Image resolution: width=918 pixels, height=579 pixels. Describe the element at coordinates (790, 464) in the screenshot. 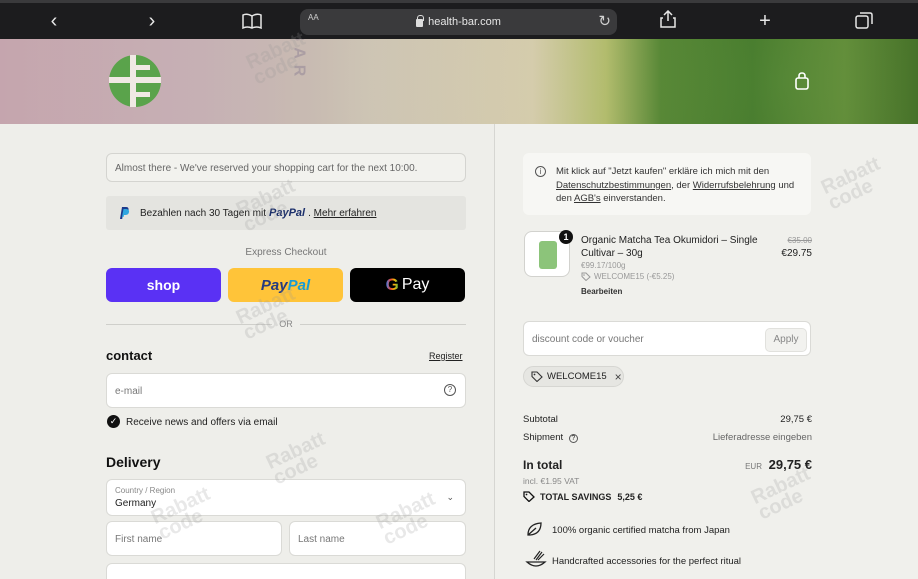

I see `total-value: 29,75 €` at that location.